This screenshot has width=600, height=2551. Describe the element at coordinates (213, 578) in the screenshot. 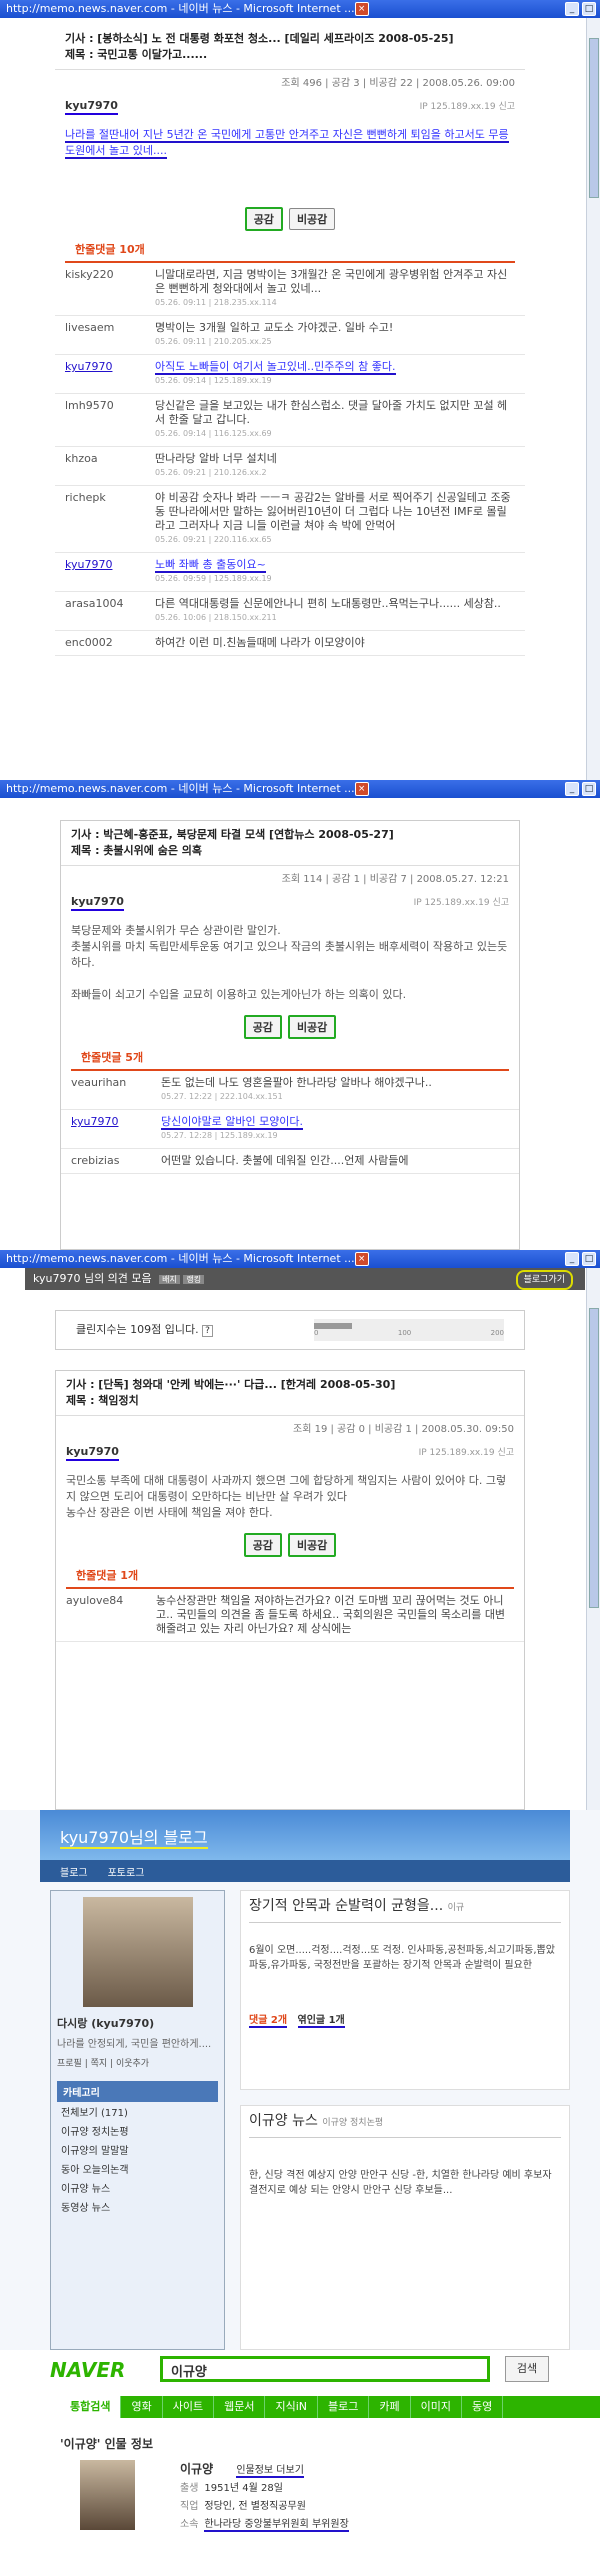

I see `reply-meta: 05.26. 09:59 | 125.189.xx.19` at that location.